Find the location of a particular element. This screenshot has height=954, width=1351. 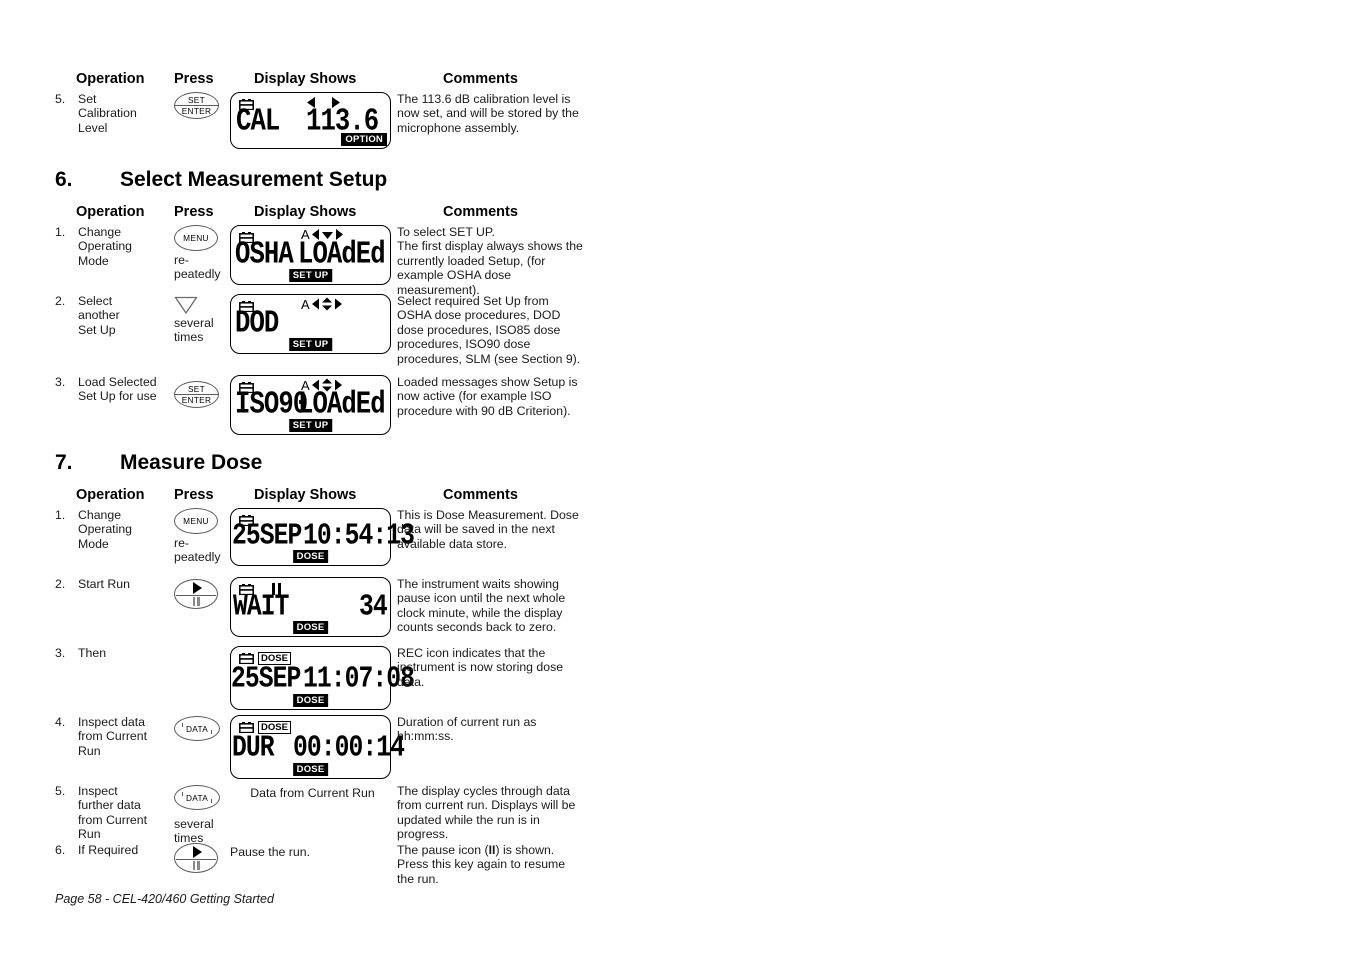

row-display: Data from Current Run is located at coordinates (315, 792).